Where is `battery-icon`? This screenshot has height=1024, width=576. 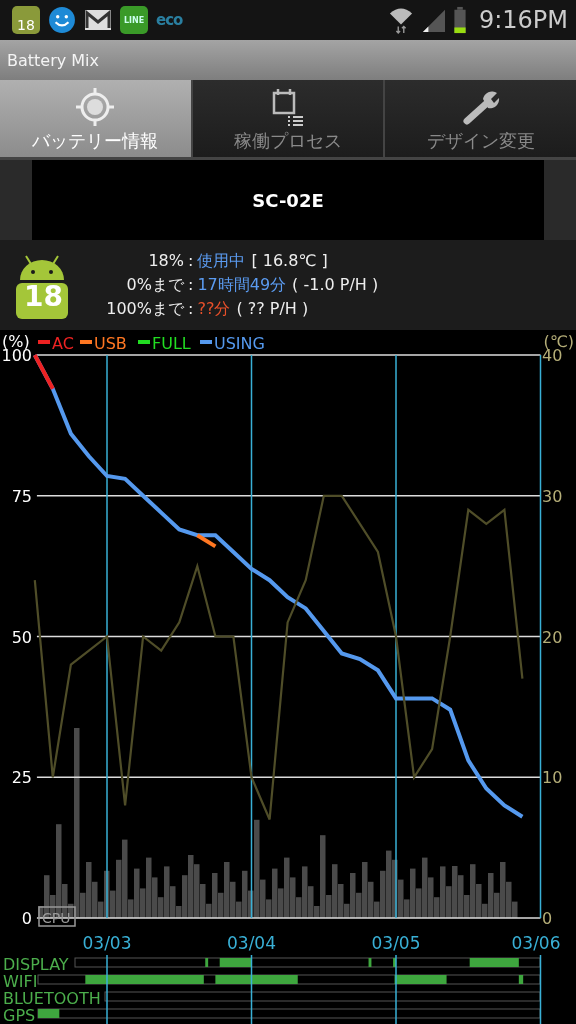 battery-icon is located at coordinates (459, 20).